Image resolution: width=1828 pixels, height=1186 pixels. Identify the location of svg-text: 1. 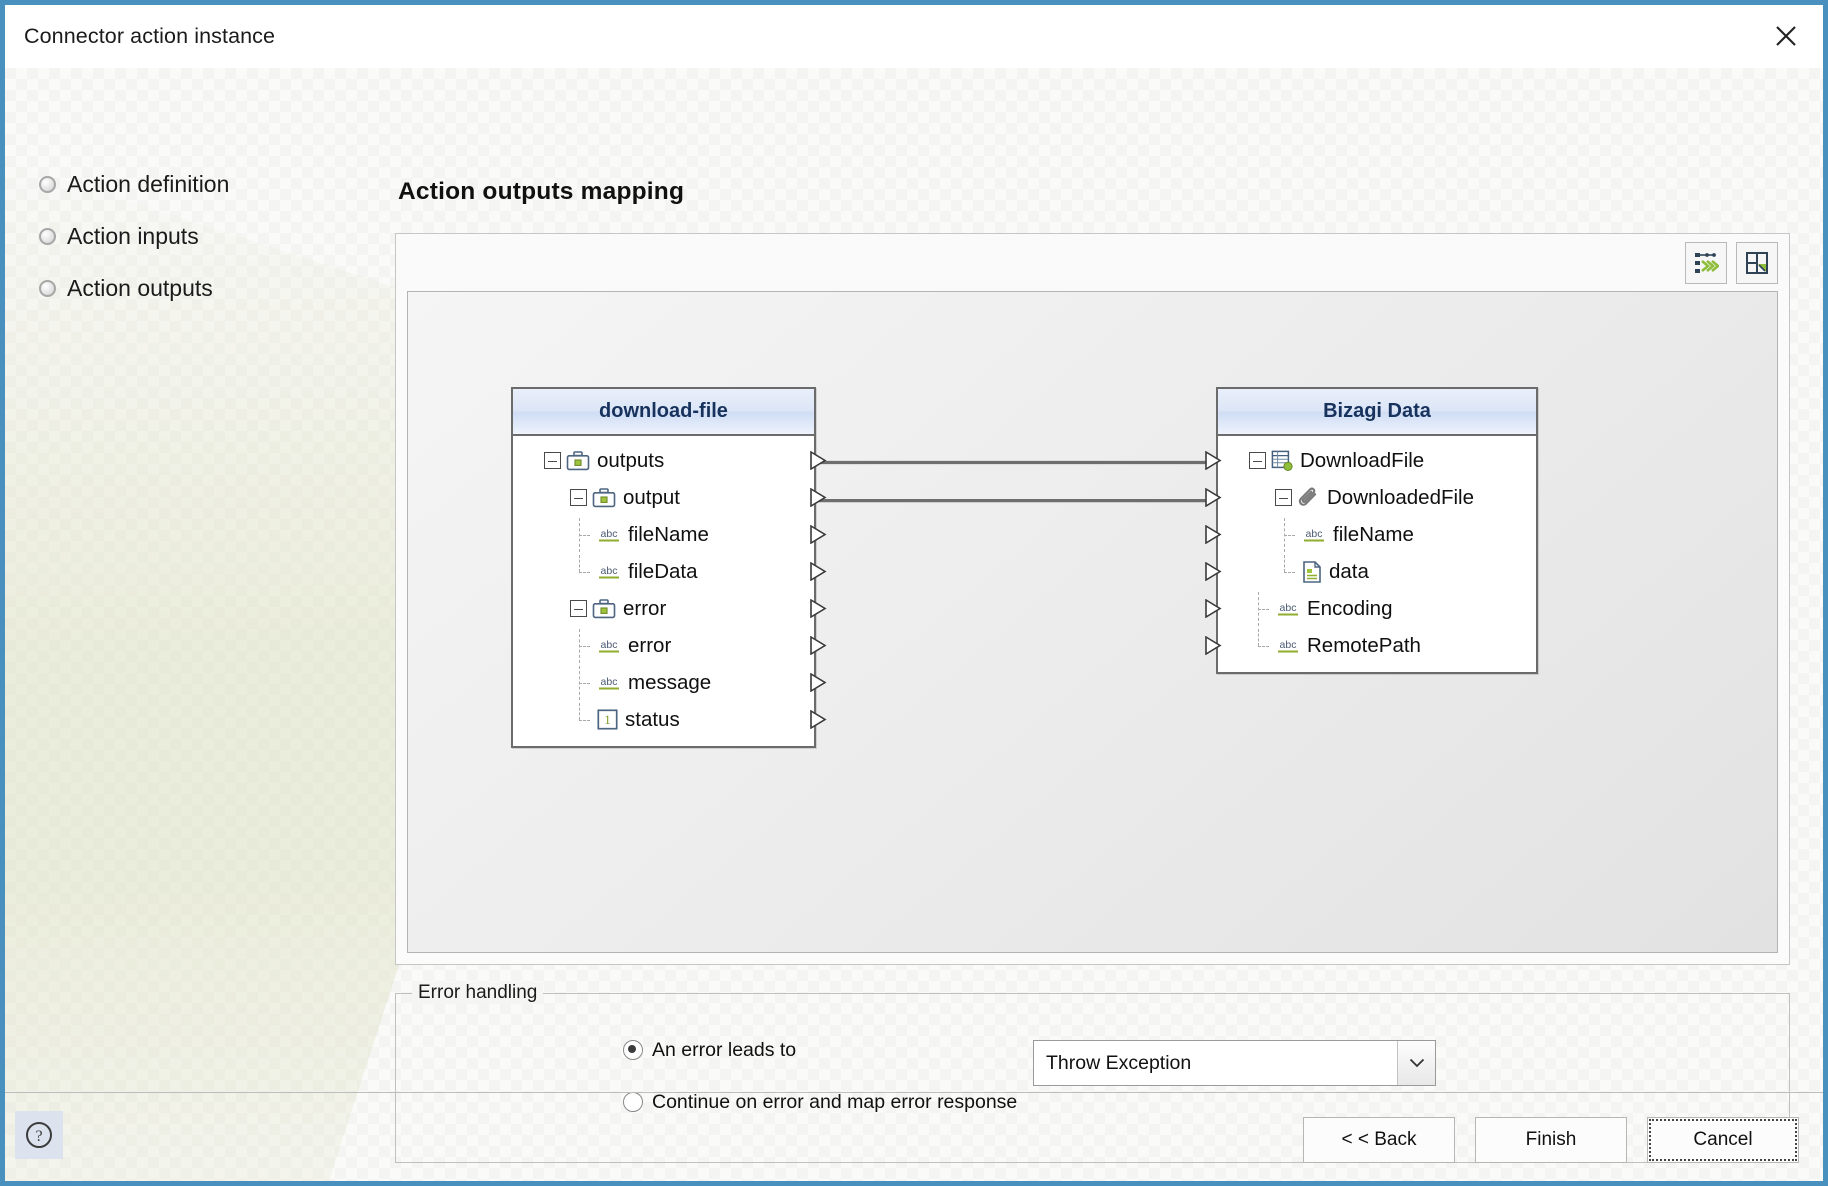
(607, 719).